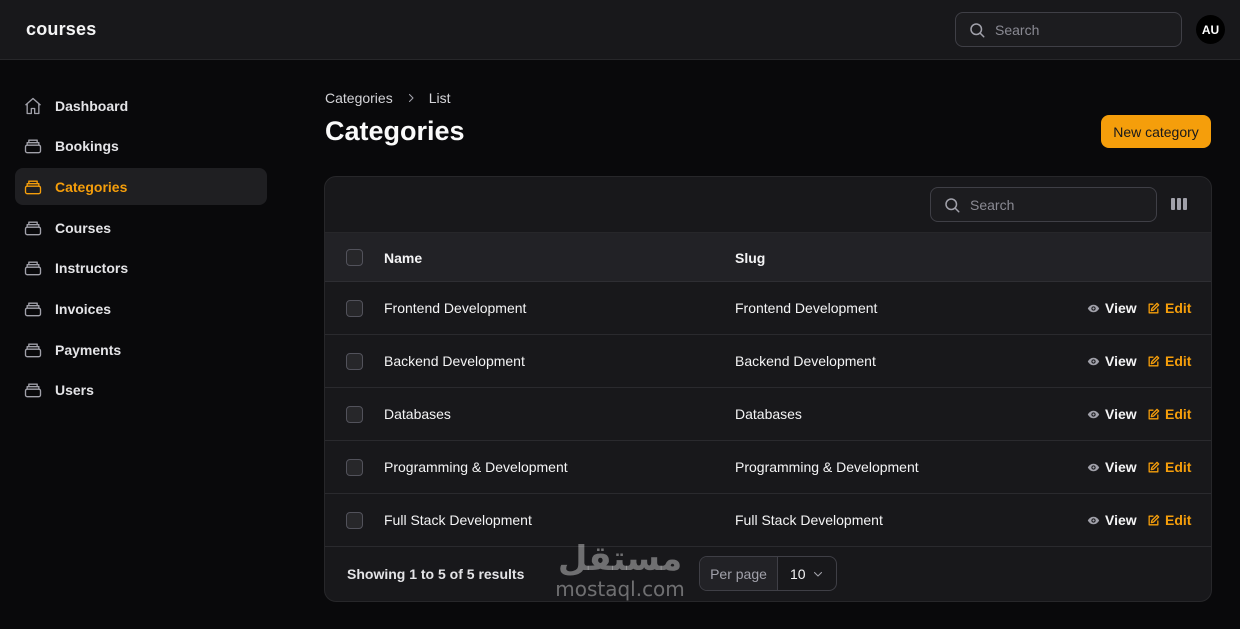 The height and width of the screenshot is (629, 1240). Describe the element at coordinates (806, 308) in the screenshot. I see `row-slug: Frontend Development` at that location.